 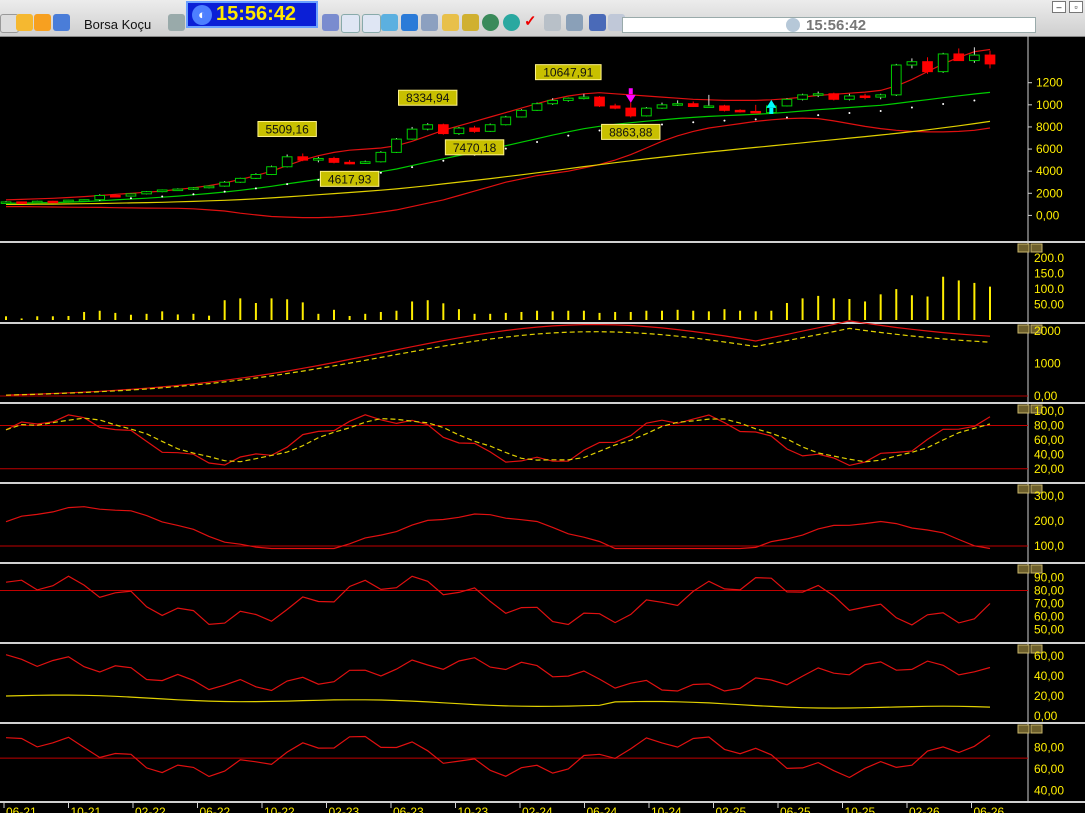 What do you see at coordinates (537, 809) in the screenshot?
I see `time-axis-label: 02-24` at bounding box center [537, 809].